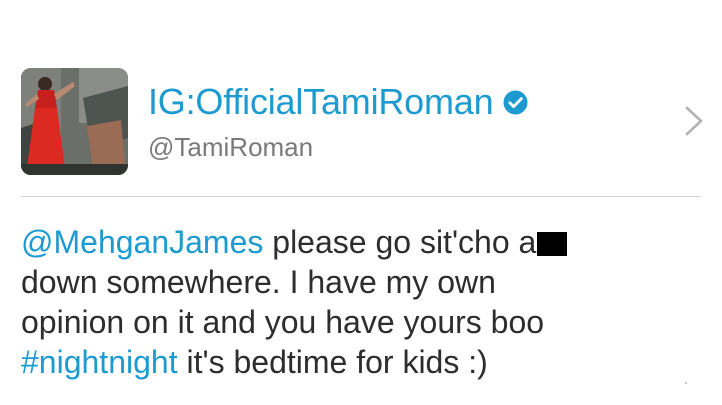  What do you see at coordinates (552, 244) in the screenshot?
I see `censor-bar` at bounding box center [552, 244].